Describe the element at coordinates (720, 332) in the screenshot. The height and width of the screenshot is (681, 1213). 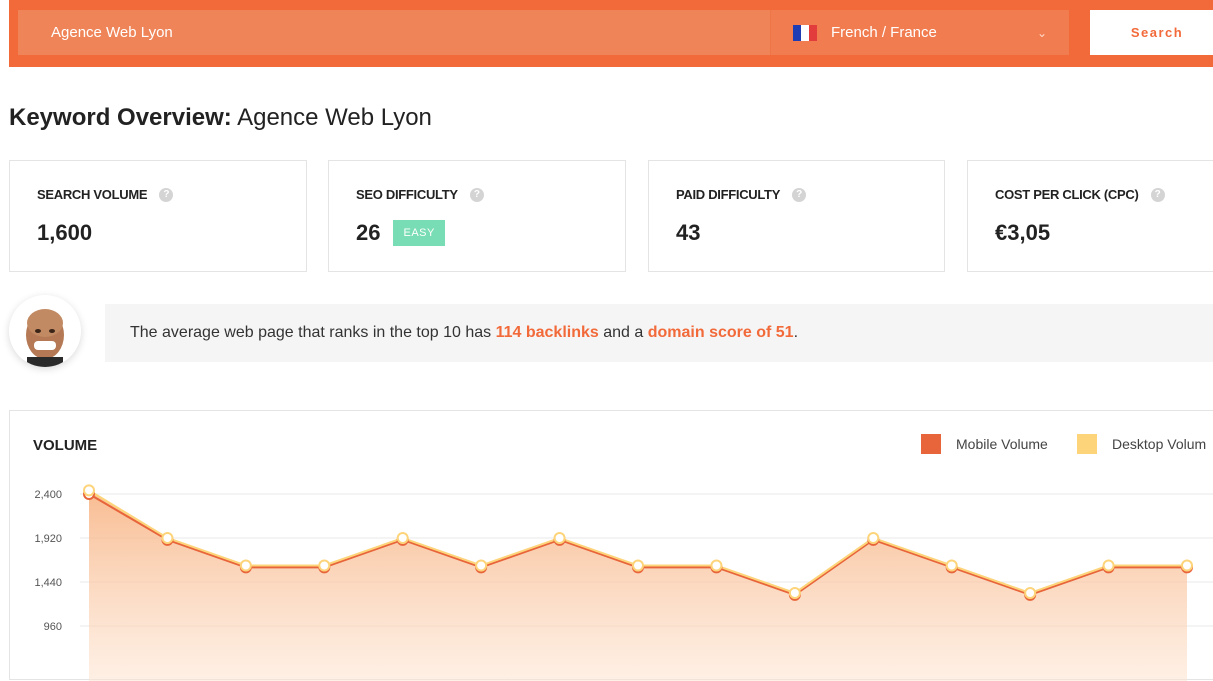
I see `domain-score-highlight: domain score of 51` at that location.